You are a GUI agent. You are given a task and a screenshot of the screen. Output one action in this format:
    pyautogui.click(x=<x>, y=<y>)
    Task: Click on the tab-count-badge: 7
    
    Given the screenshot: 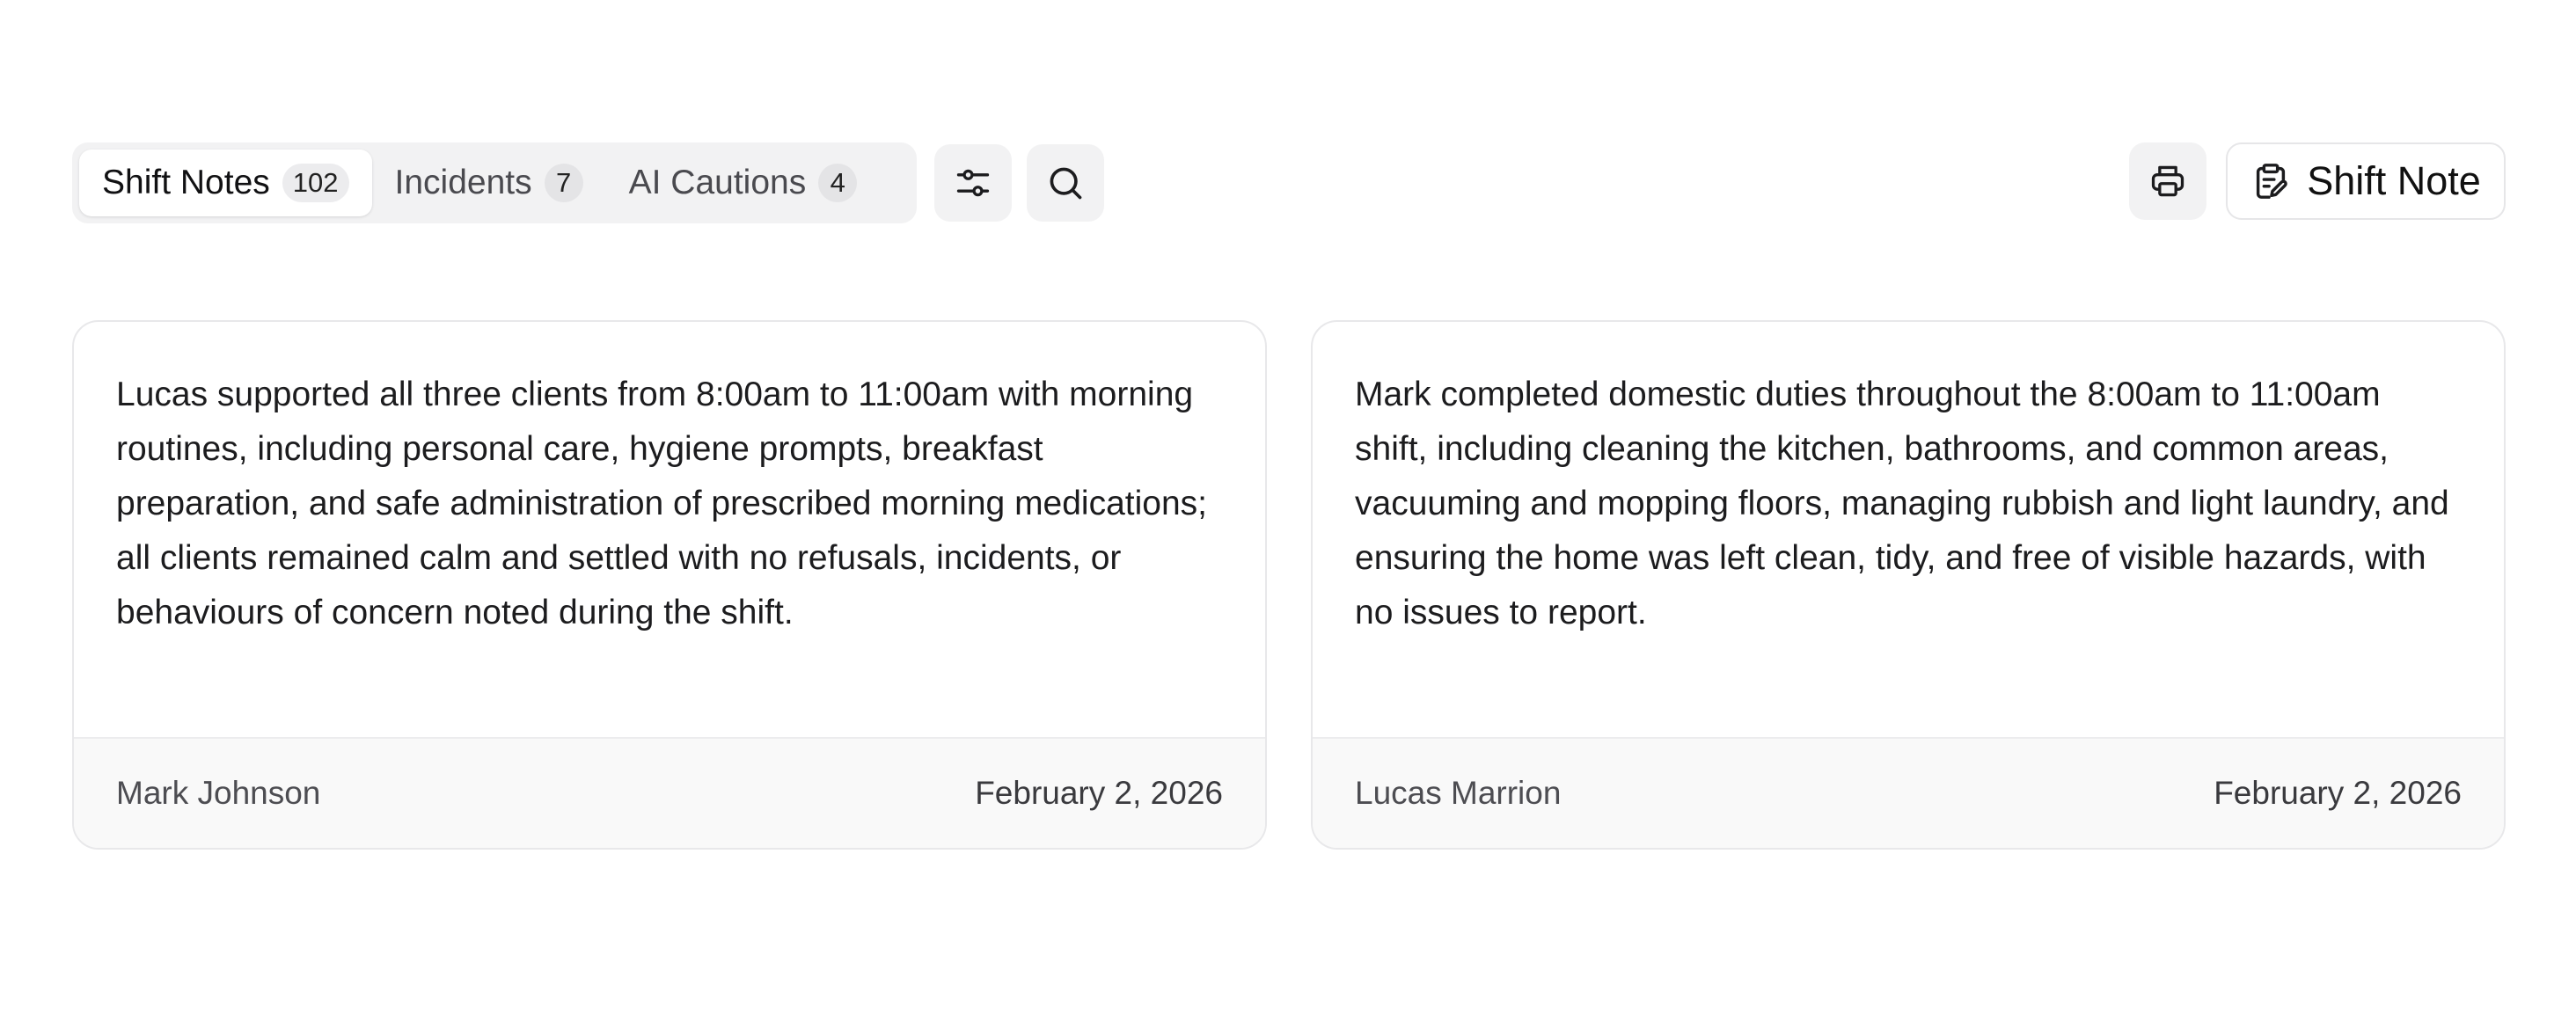 What is the action you would take?
    pyautogui.click(x=563, y=183)
    